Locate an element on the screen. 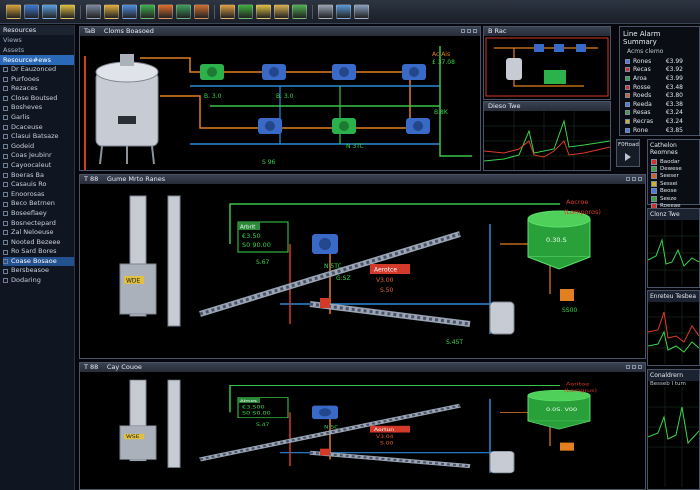 Image resolution: width=700 pixels, height=490 pixels. tree-item-label: Ro Sard Bores is located at coordinates (34, 251).